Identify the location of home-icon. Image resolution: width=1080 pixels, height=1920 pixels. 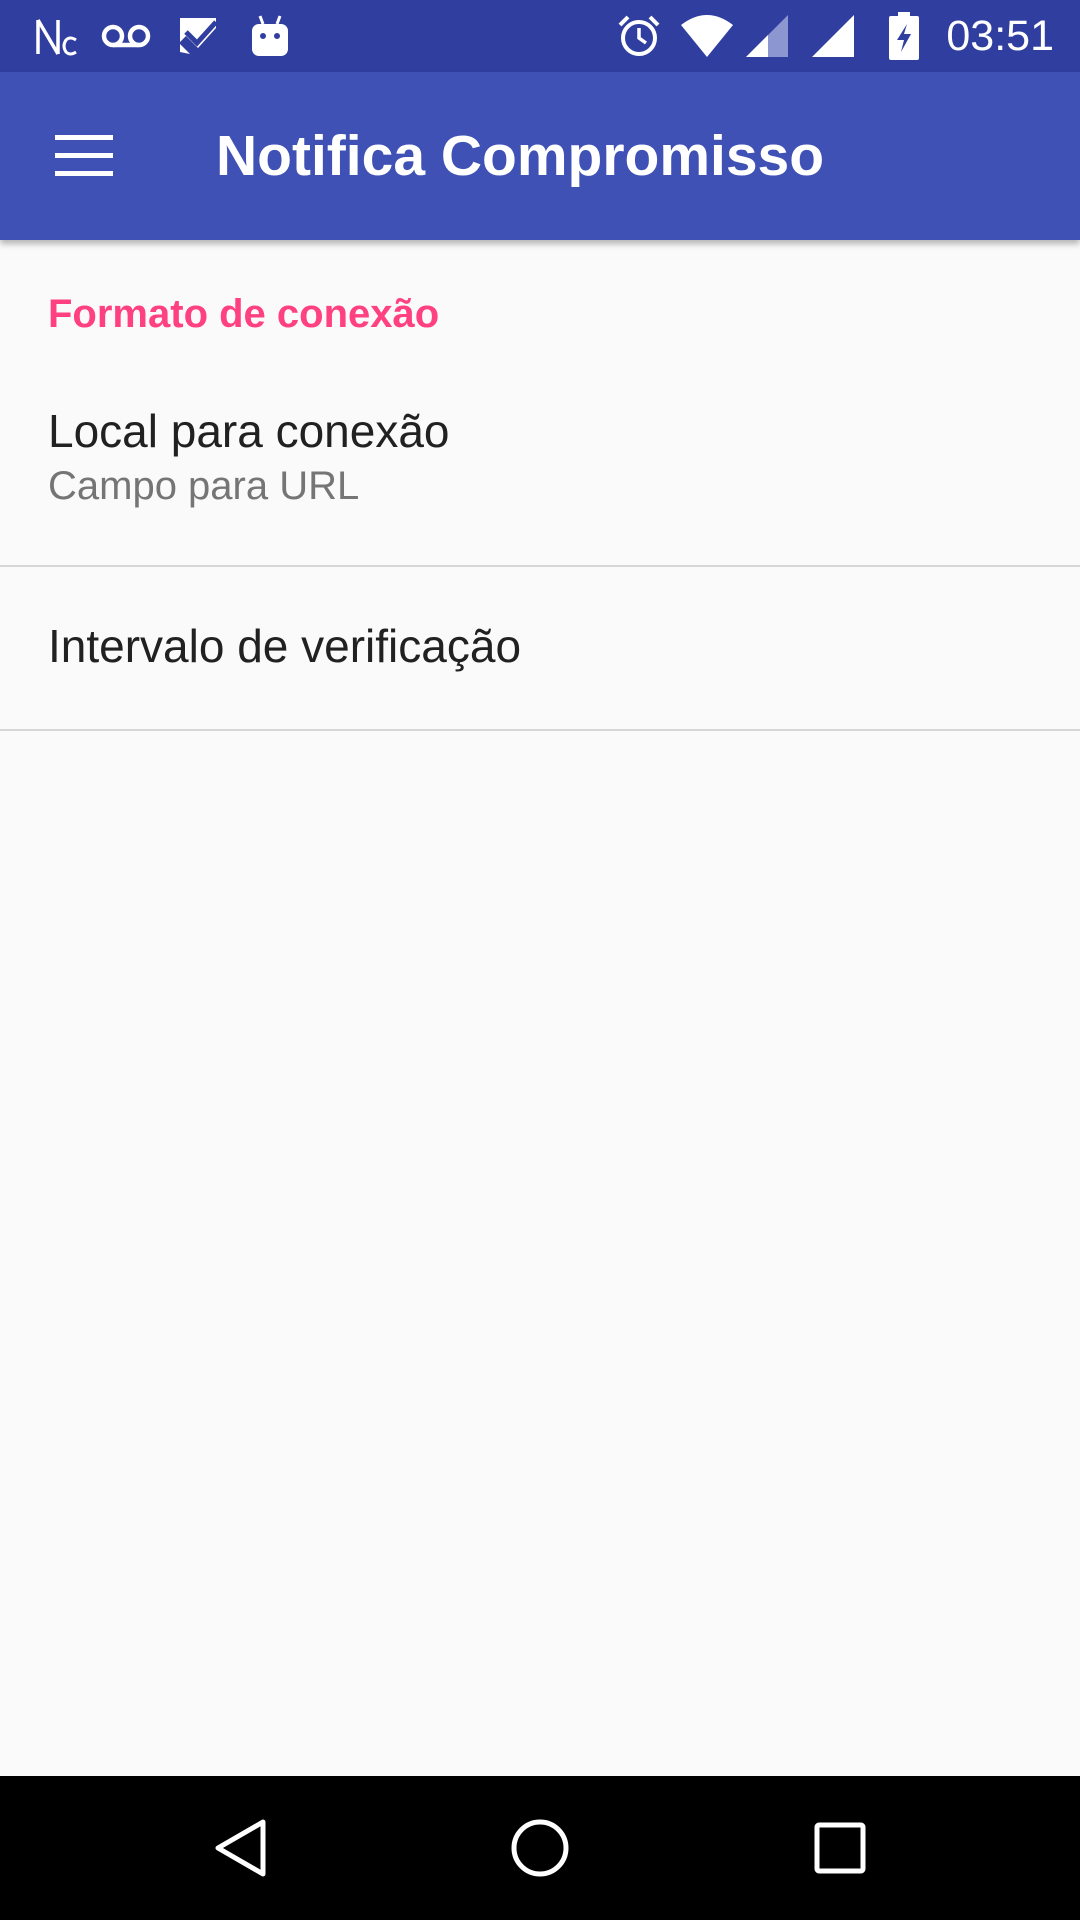
(540, 1848).